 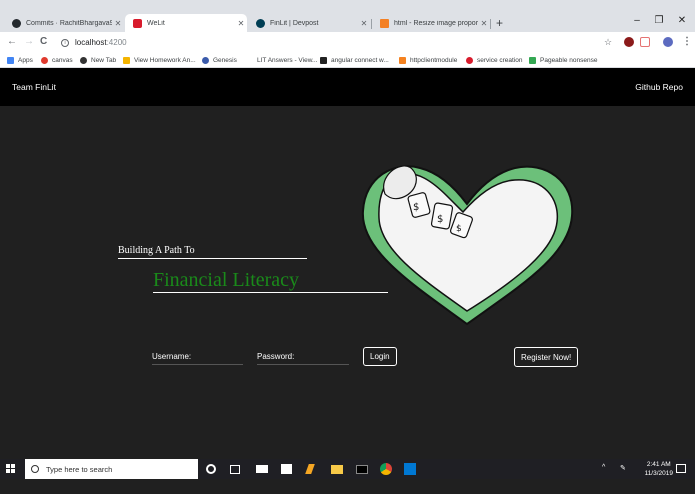 I want to click on bookmark-service-creation: service creation, so click(x=494, y=60).